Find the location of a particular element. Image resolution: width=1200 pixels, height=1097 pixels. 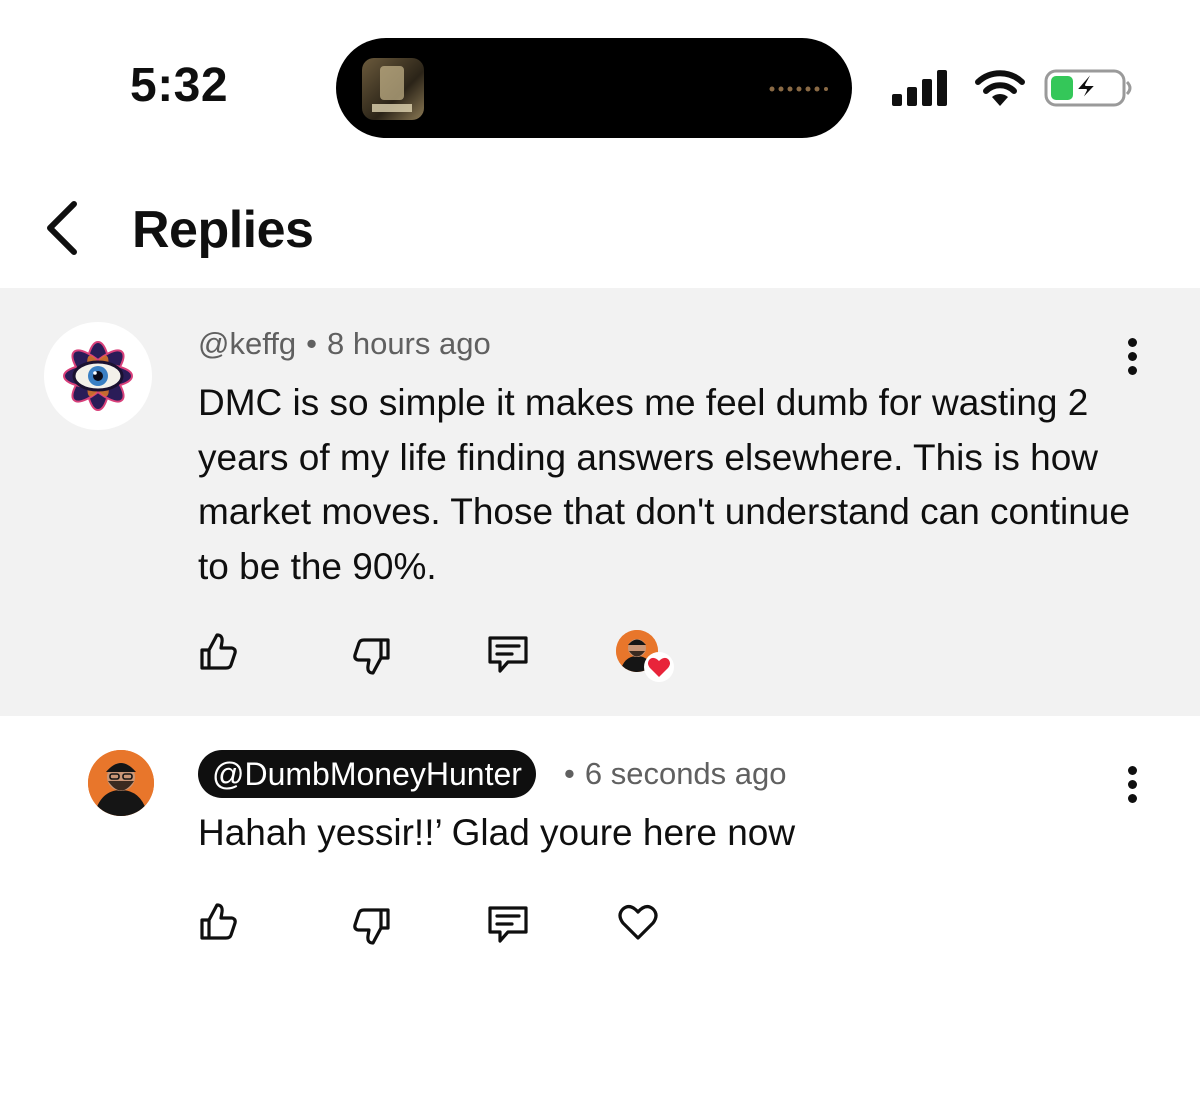

reply-meta: • 6 seconds ago is located at coordinates (675, 774).